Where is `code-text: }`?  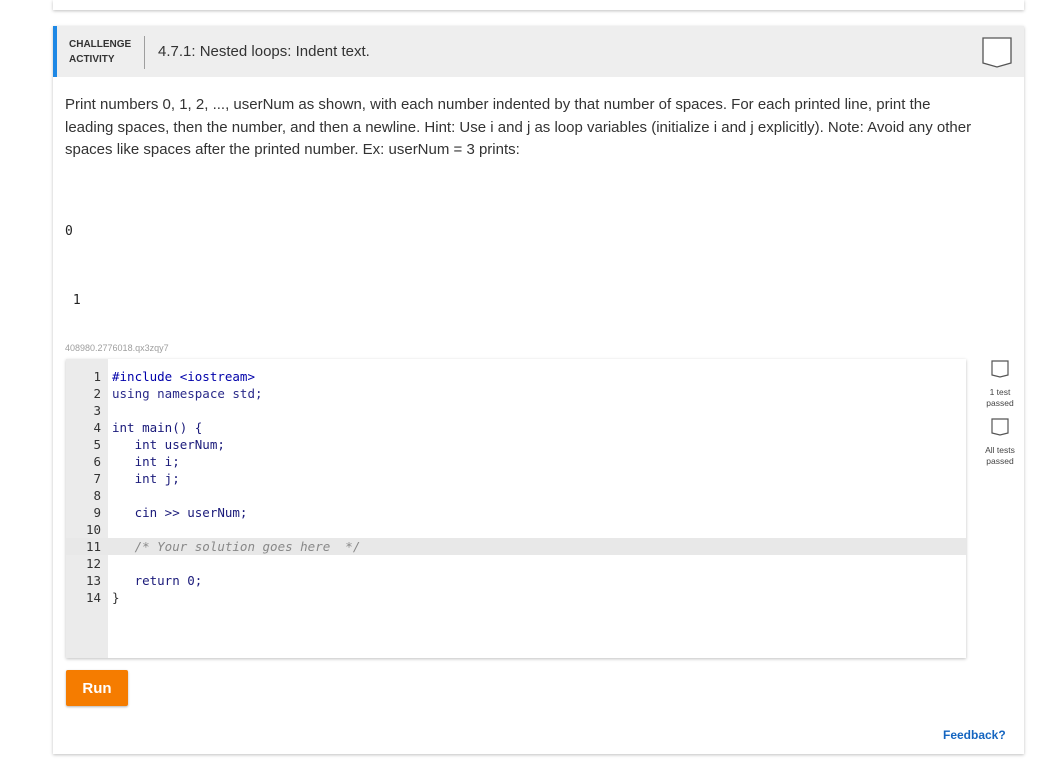
code-text: } is located at coordinates (116, 597).